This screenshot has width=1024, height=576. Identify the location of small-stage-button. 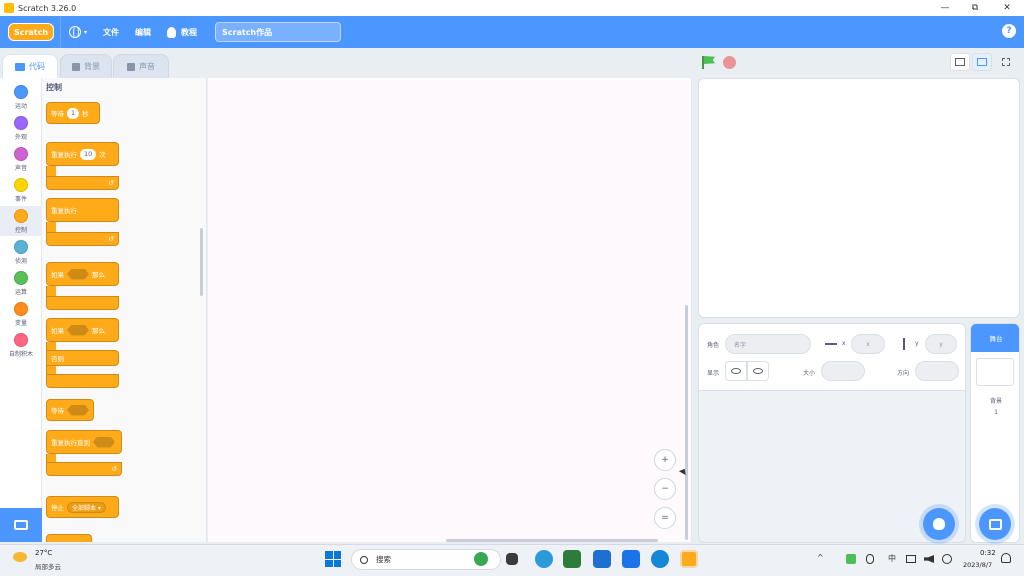
(960, 62).